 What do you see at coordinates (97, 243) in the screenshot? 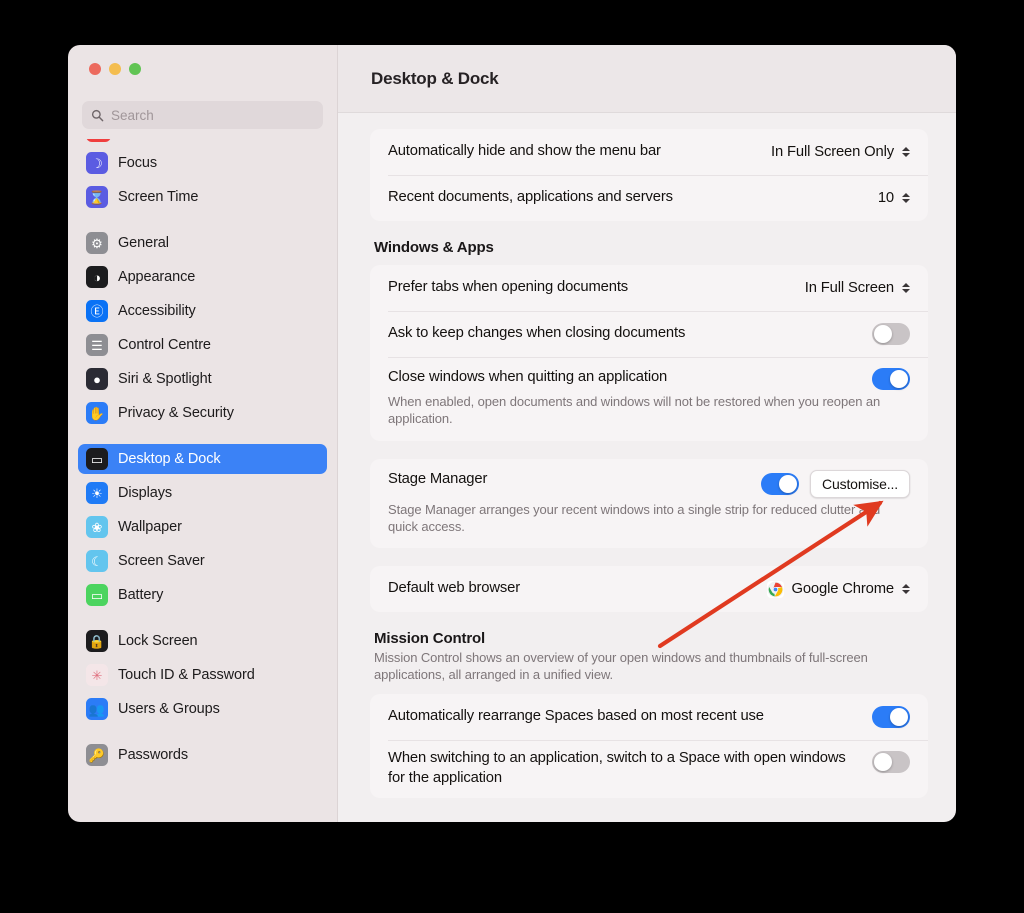
I see `gear-icon: ⚙` at bounding box center [97, 243].